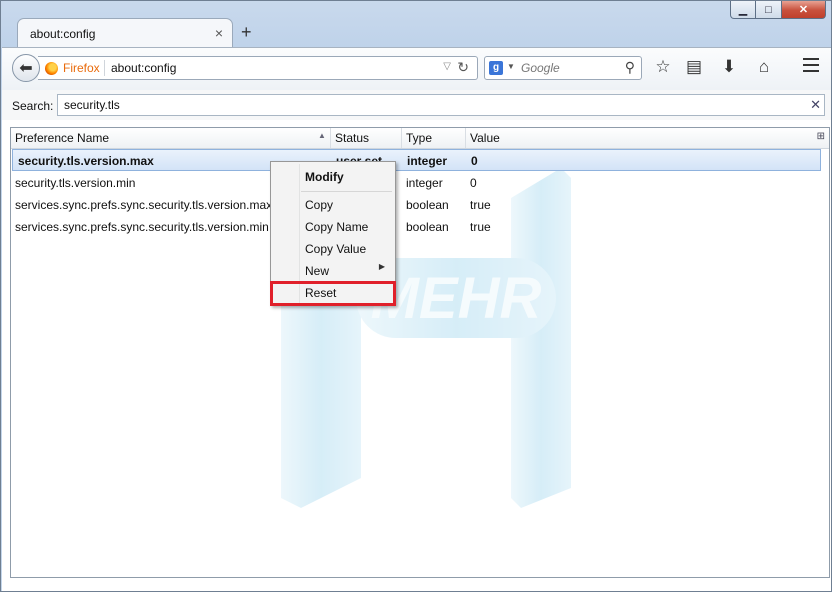  What do you see at coordinates (804, 10) in the screenshot?
I see `close-window-button: ✕` at bounding box center [804, 10].